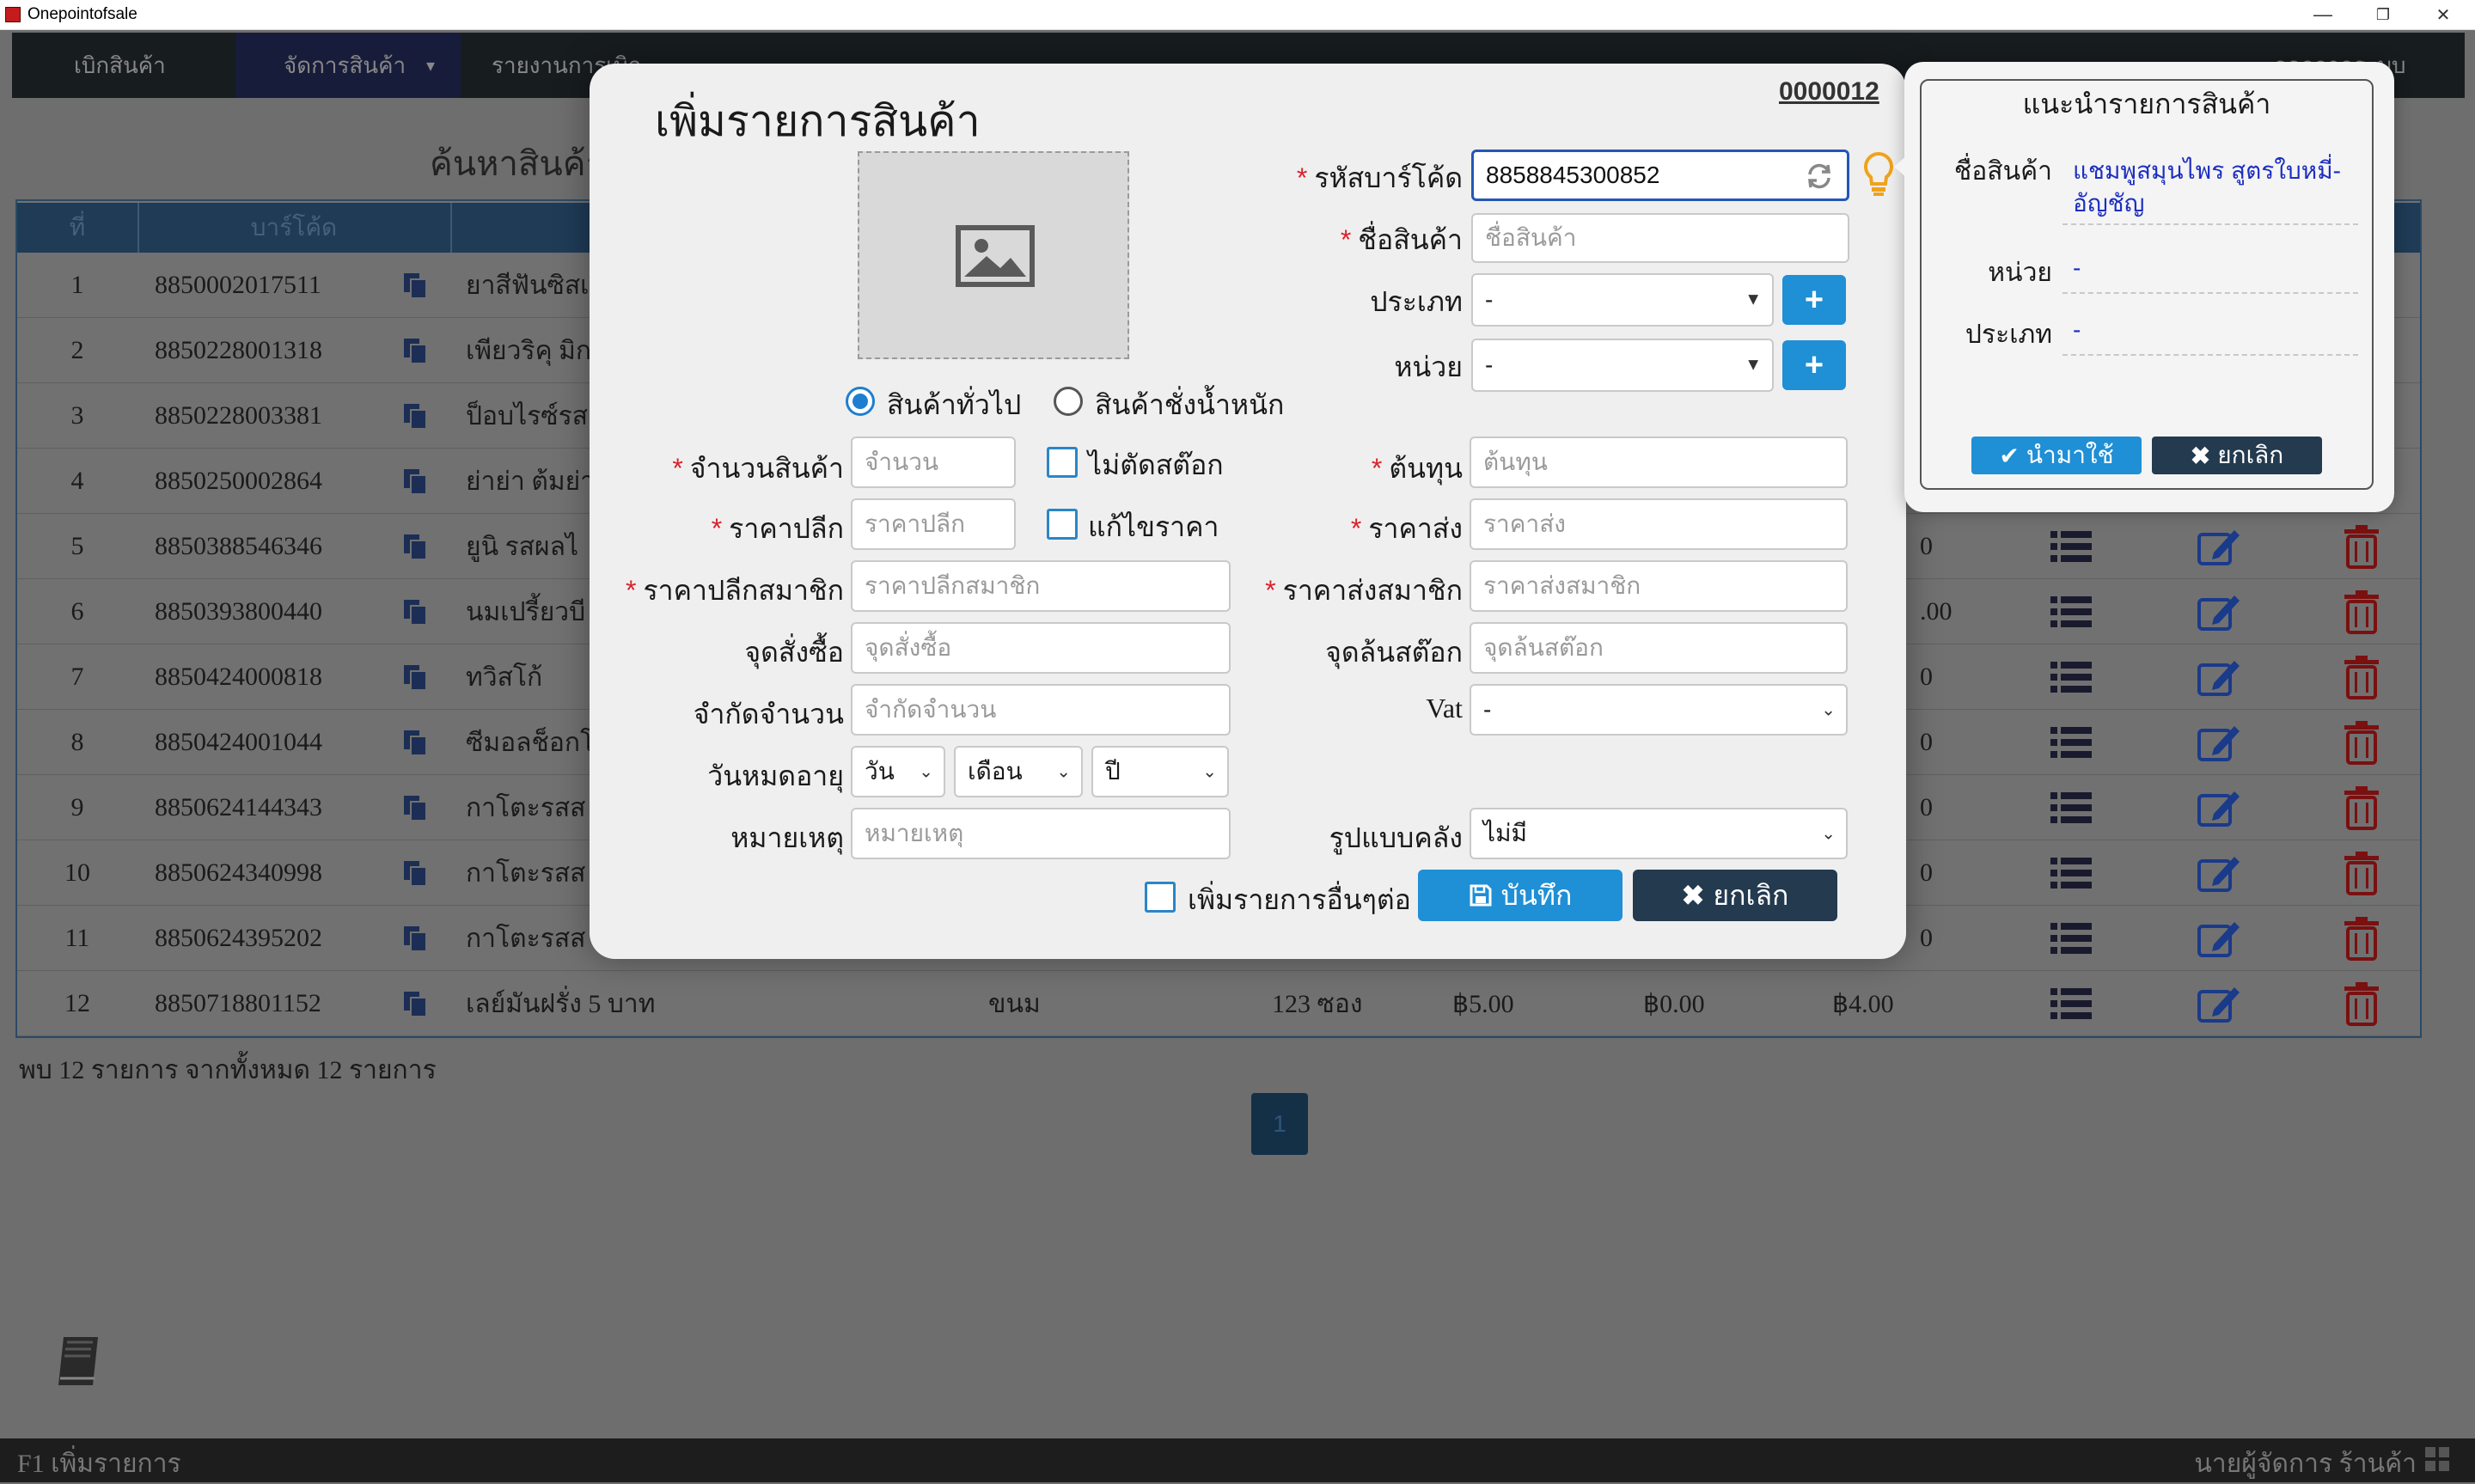 Image resolution: width=2475 pixels, height=1484 pixels. What do you see at coordinates (933, 463) in the screenshot?
I see `quantity-input: จำนวน` at bounding box center [933, 463].